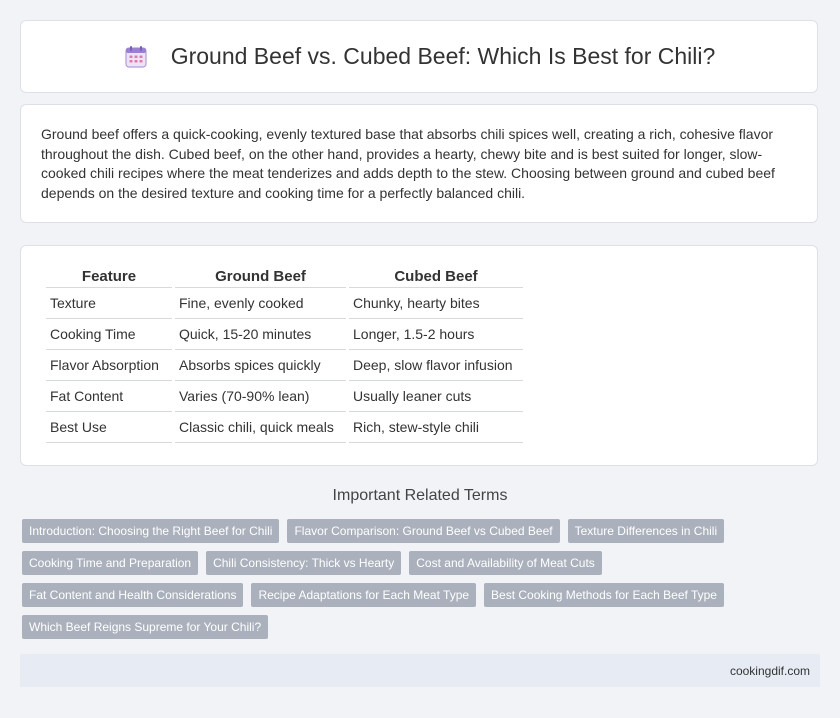 The width and height of the screenshot is (840, 718). Describe the element at coordinates (109, 276) in the screenshot. I see `header-feature: Feature` at that location.